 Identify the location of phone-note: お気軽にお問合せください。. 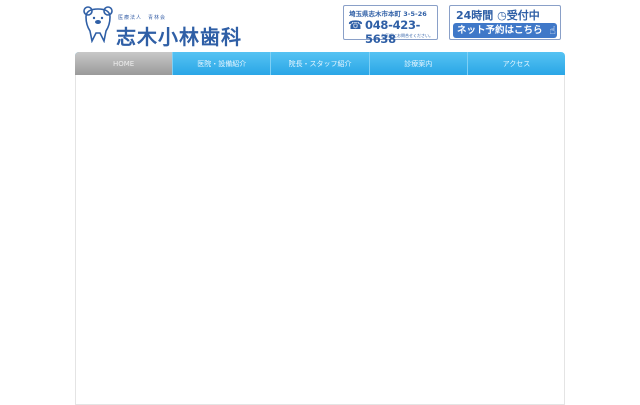
(407, 35).